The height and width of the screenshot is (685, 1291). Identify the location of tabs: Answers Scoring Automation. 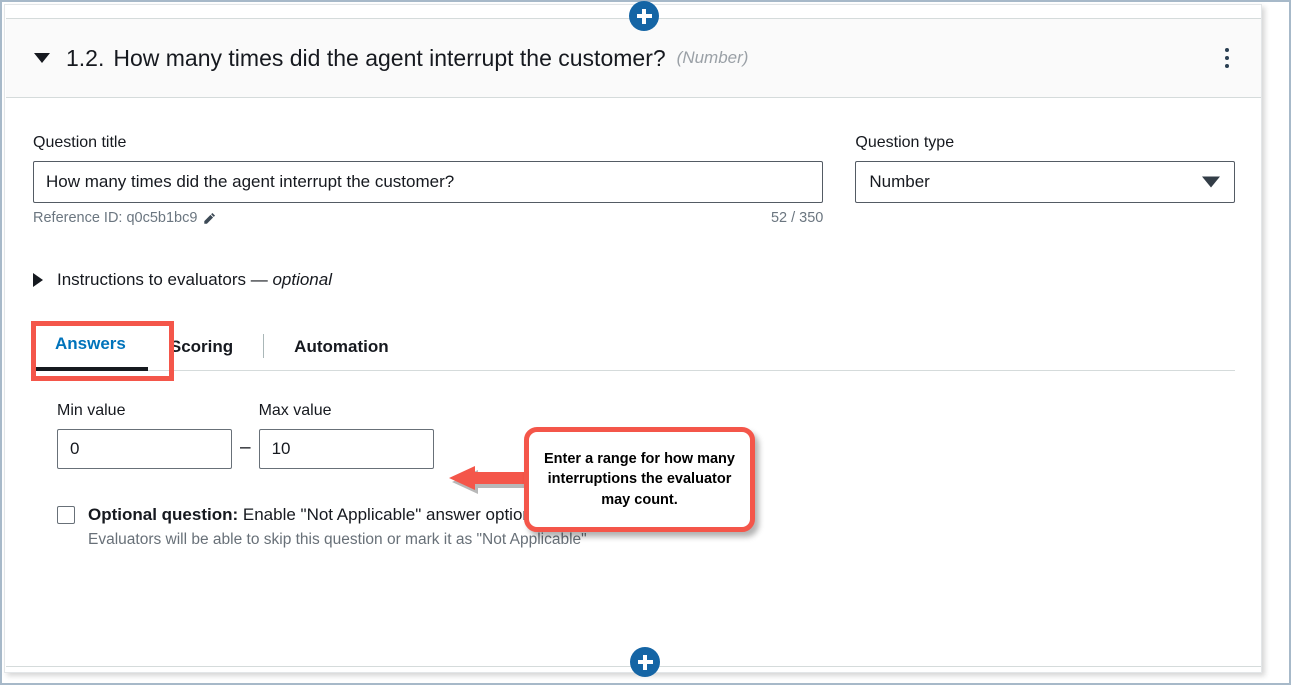
(634, 348).